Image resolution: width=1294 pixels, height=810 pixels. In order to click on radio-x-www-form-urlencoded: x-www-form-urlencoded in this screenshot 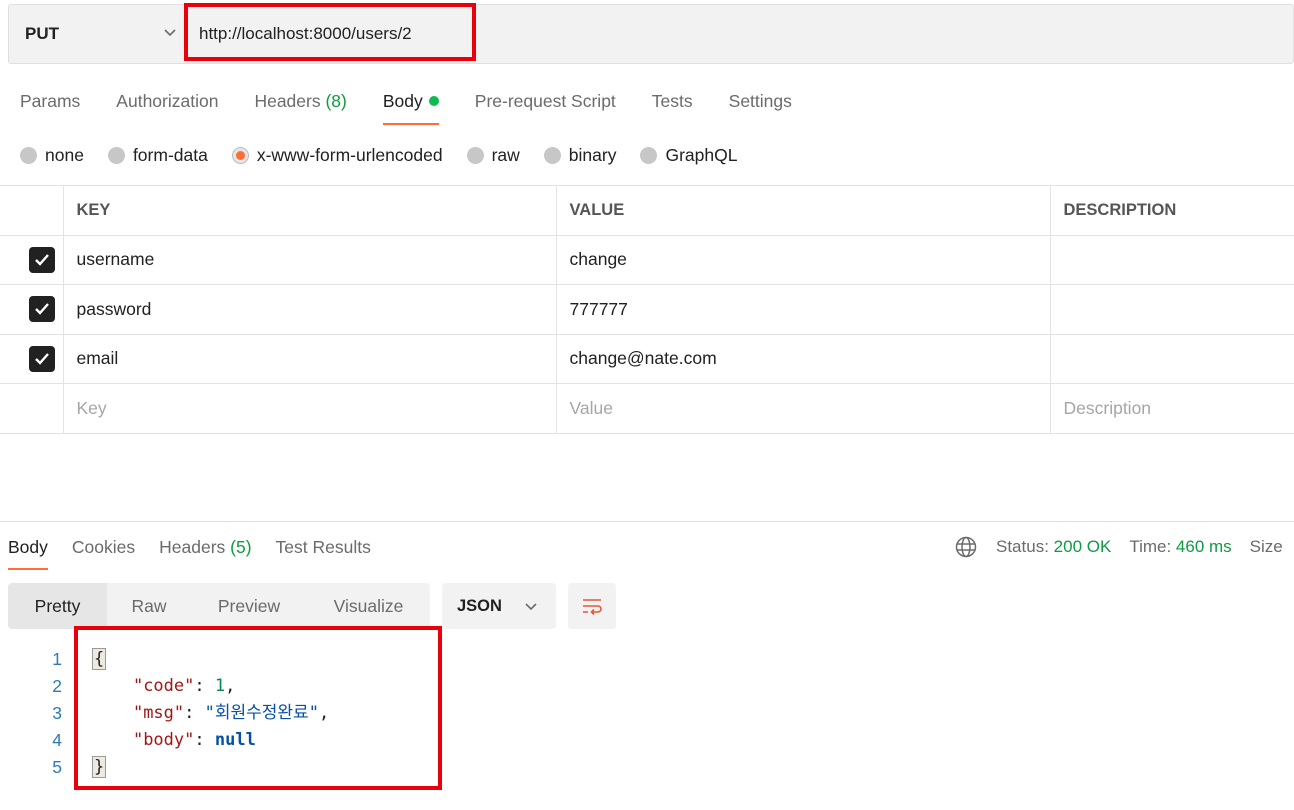, I will do `click(337, 155)`.